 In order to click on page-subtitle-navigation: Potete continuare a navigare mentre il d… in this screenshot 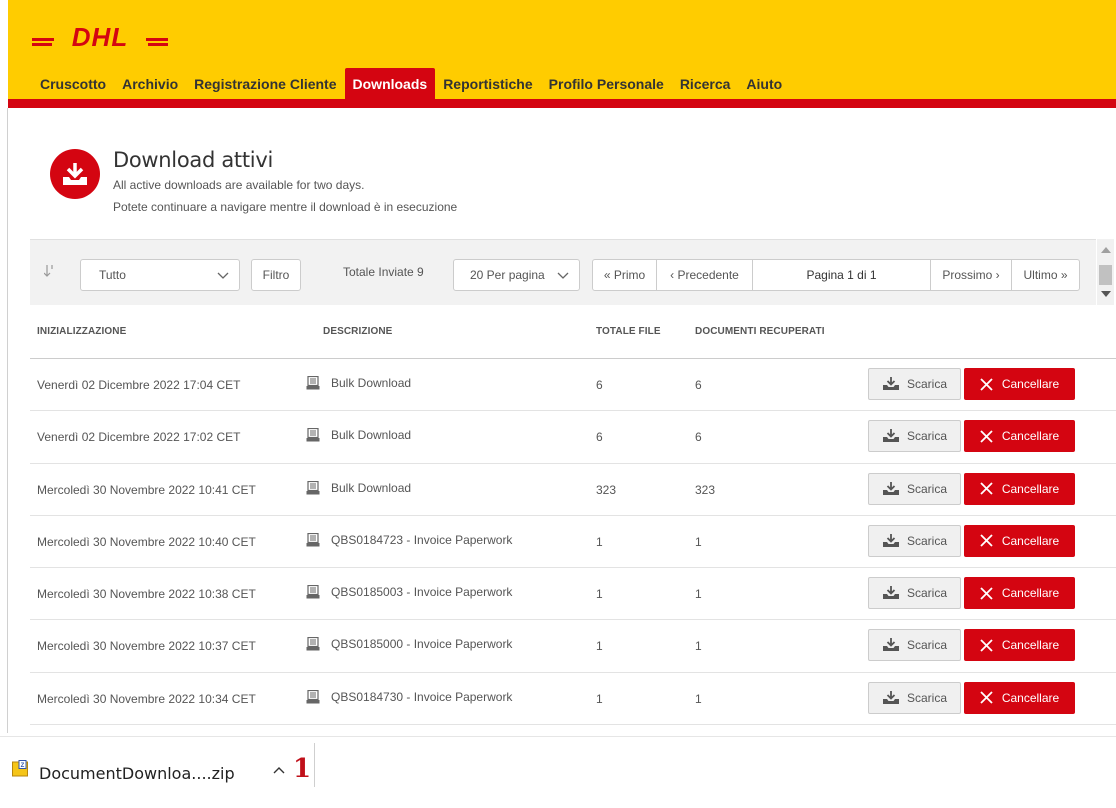, I will do `click(285, 207)`.